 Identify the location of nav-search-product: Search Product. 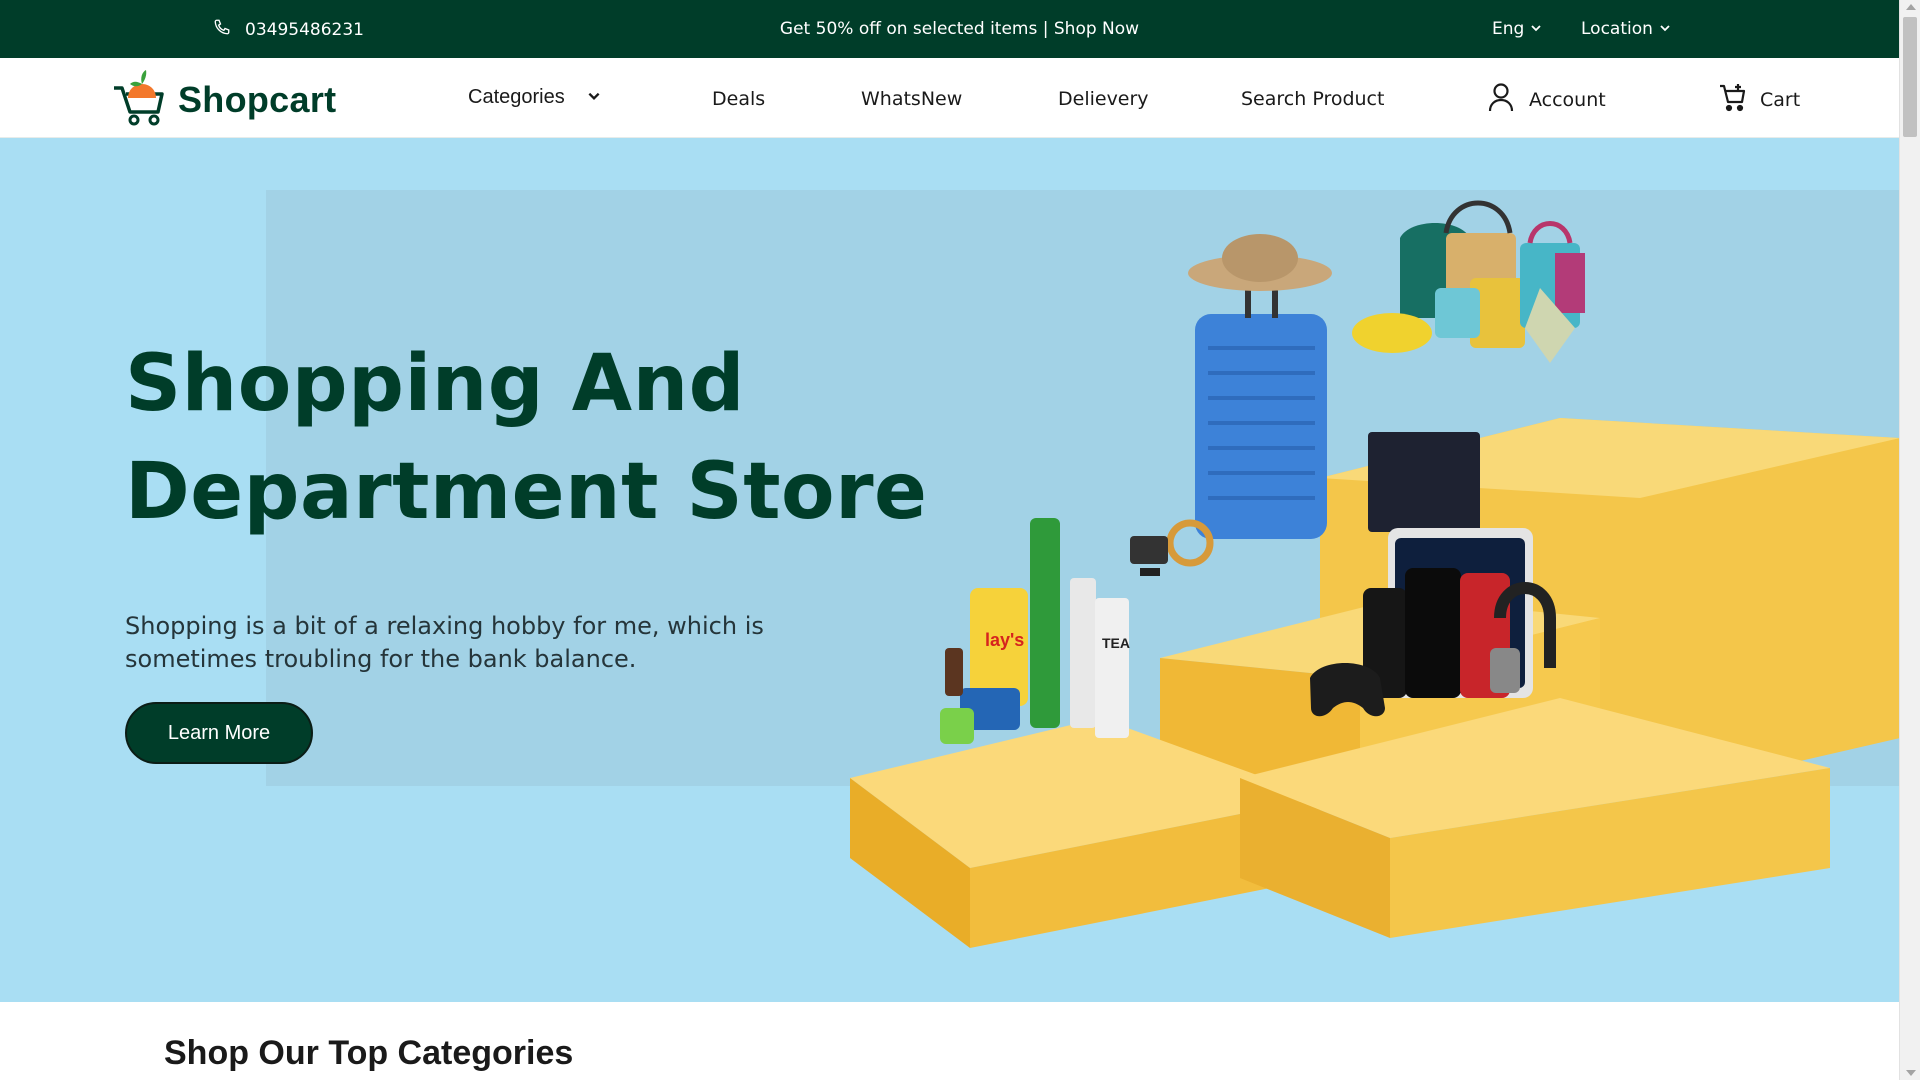
(1312, 99).